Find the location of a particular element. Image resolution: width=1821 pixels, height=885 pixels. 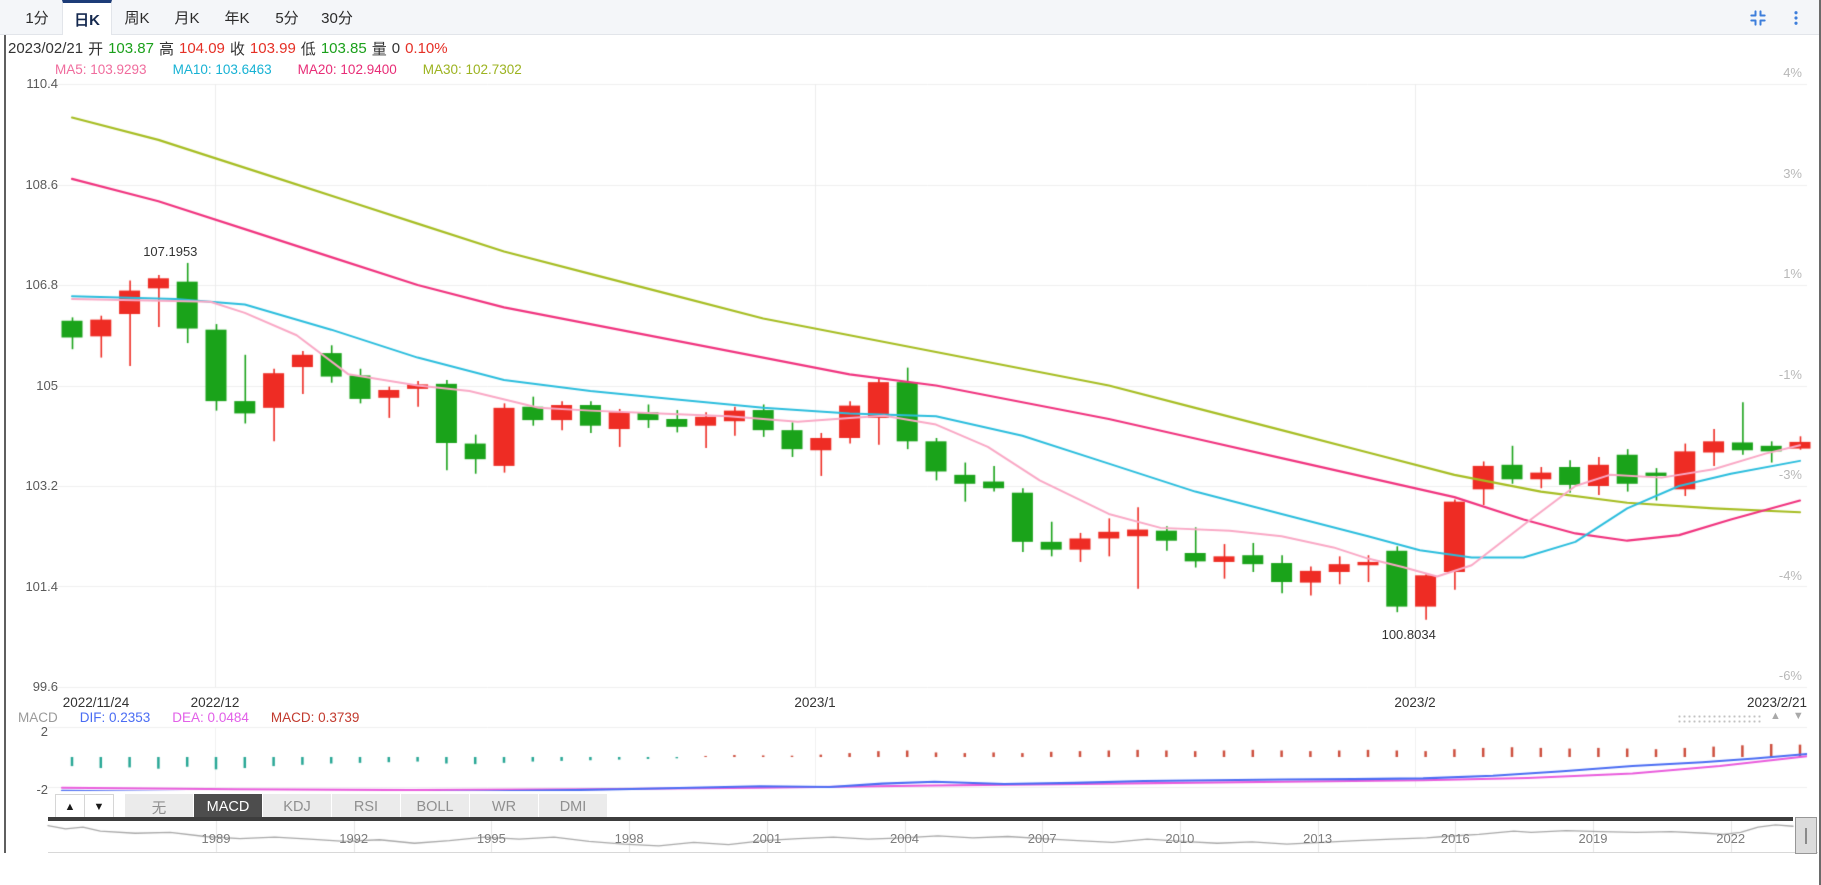

percent-axis-tick: 1% is located at coordinates (1792, 273).